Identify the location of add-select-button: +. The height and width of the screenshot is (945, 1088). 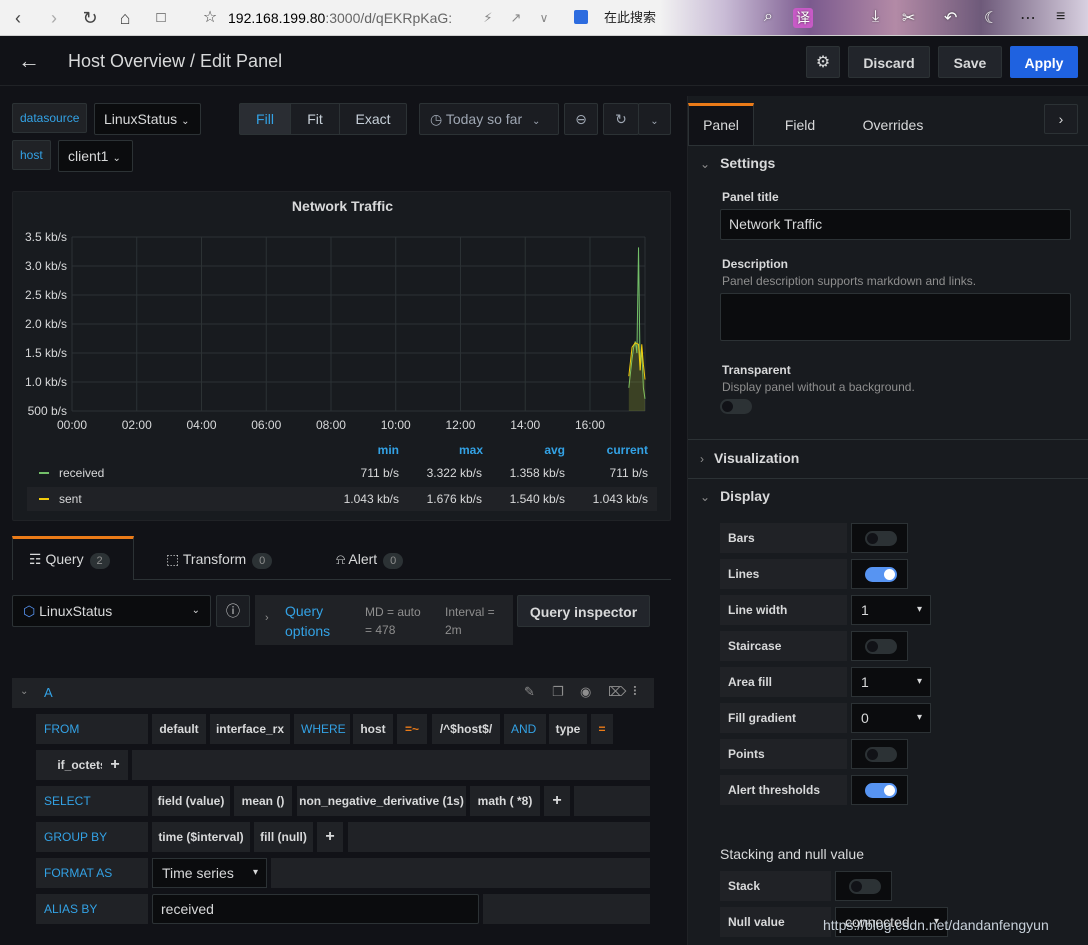
(557, 801).